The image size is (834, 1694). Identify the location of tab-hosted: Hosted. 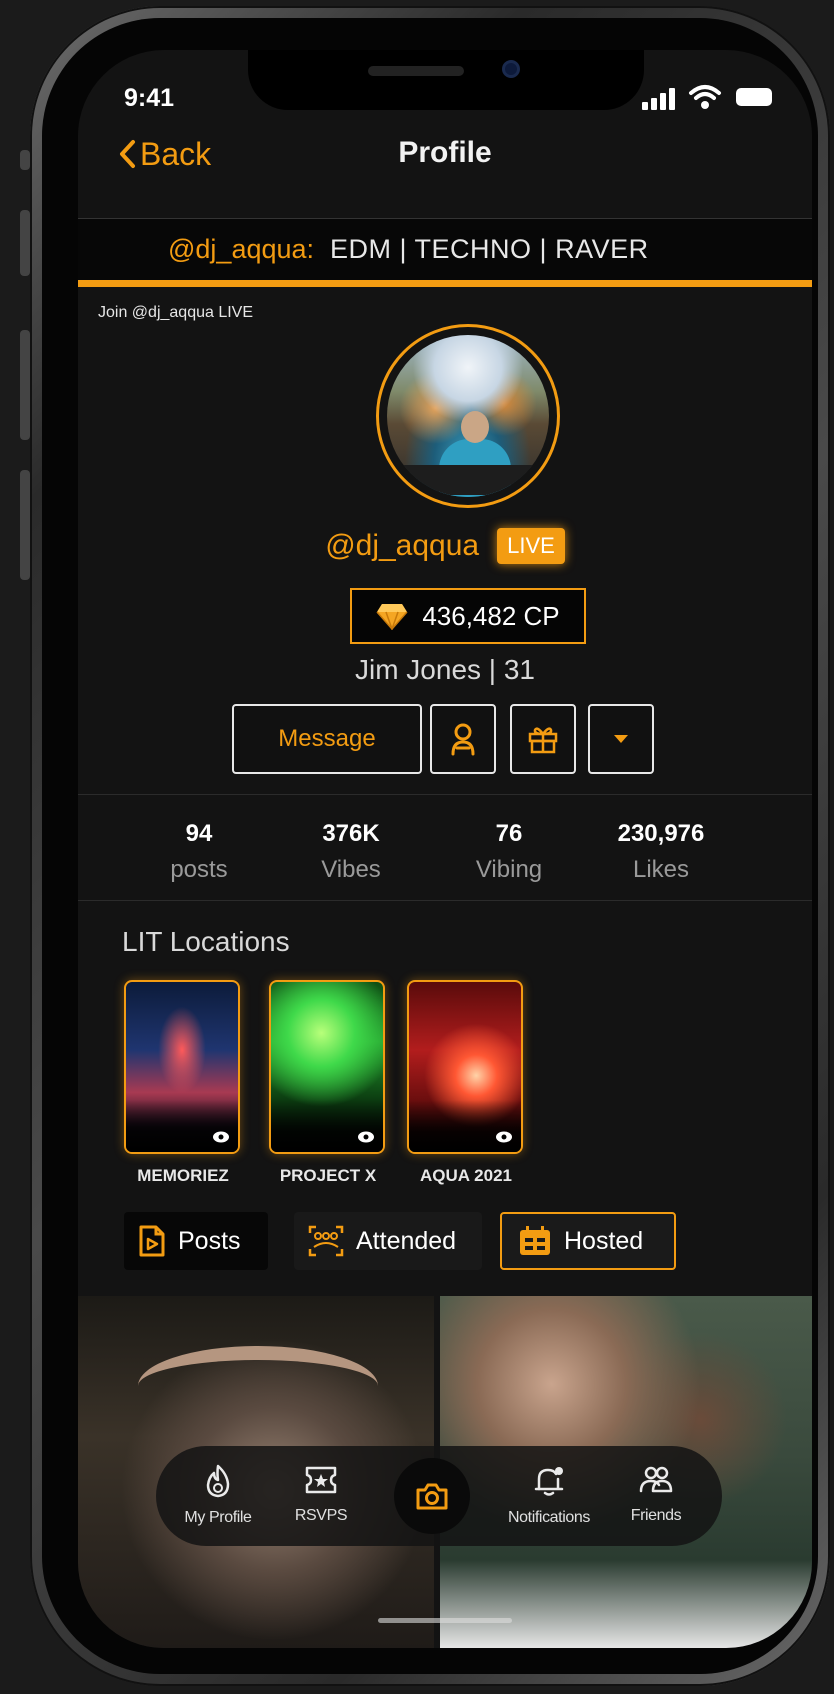
(588, 1241).